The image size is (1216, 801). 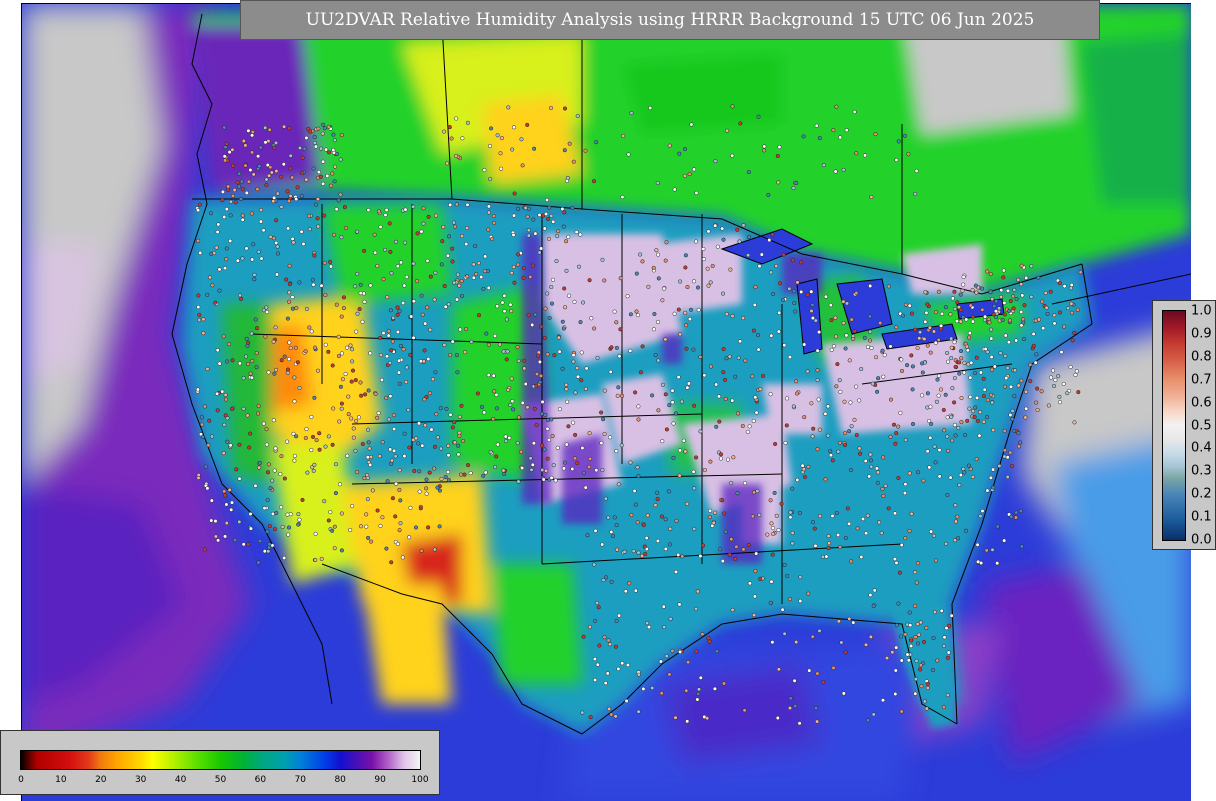 What do you see at coordinates (1201, 448) in the screenshot?
I see `residual-tick-label: 0.4` at bounding box center [1201, 448].